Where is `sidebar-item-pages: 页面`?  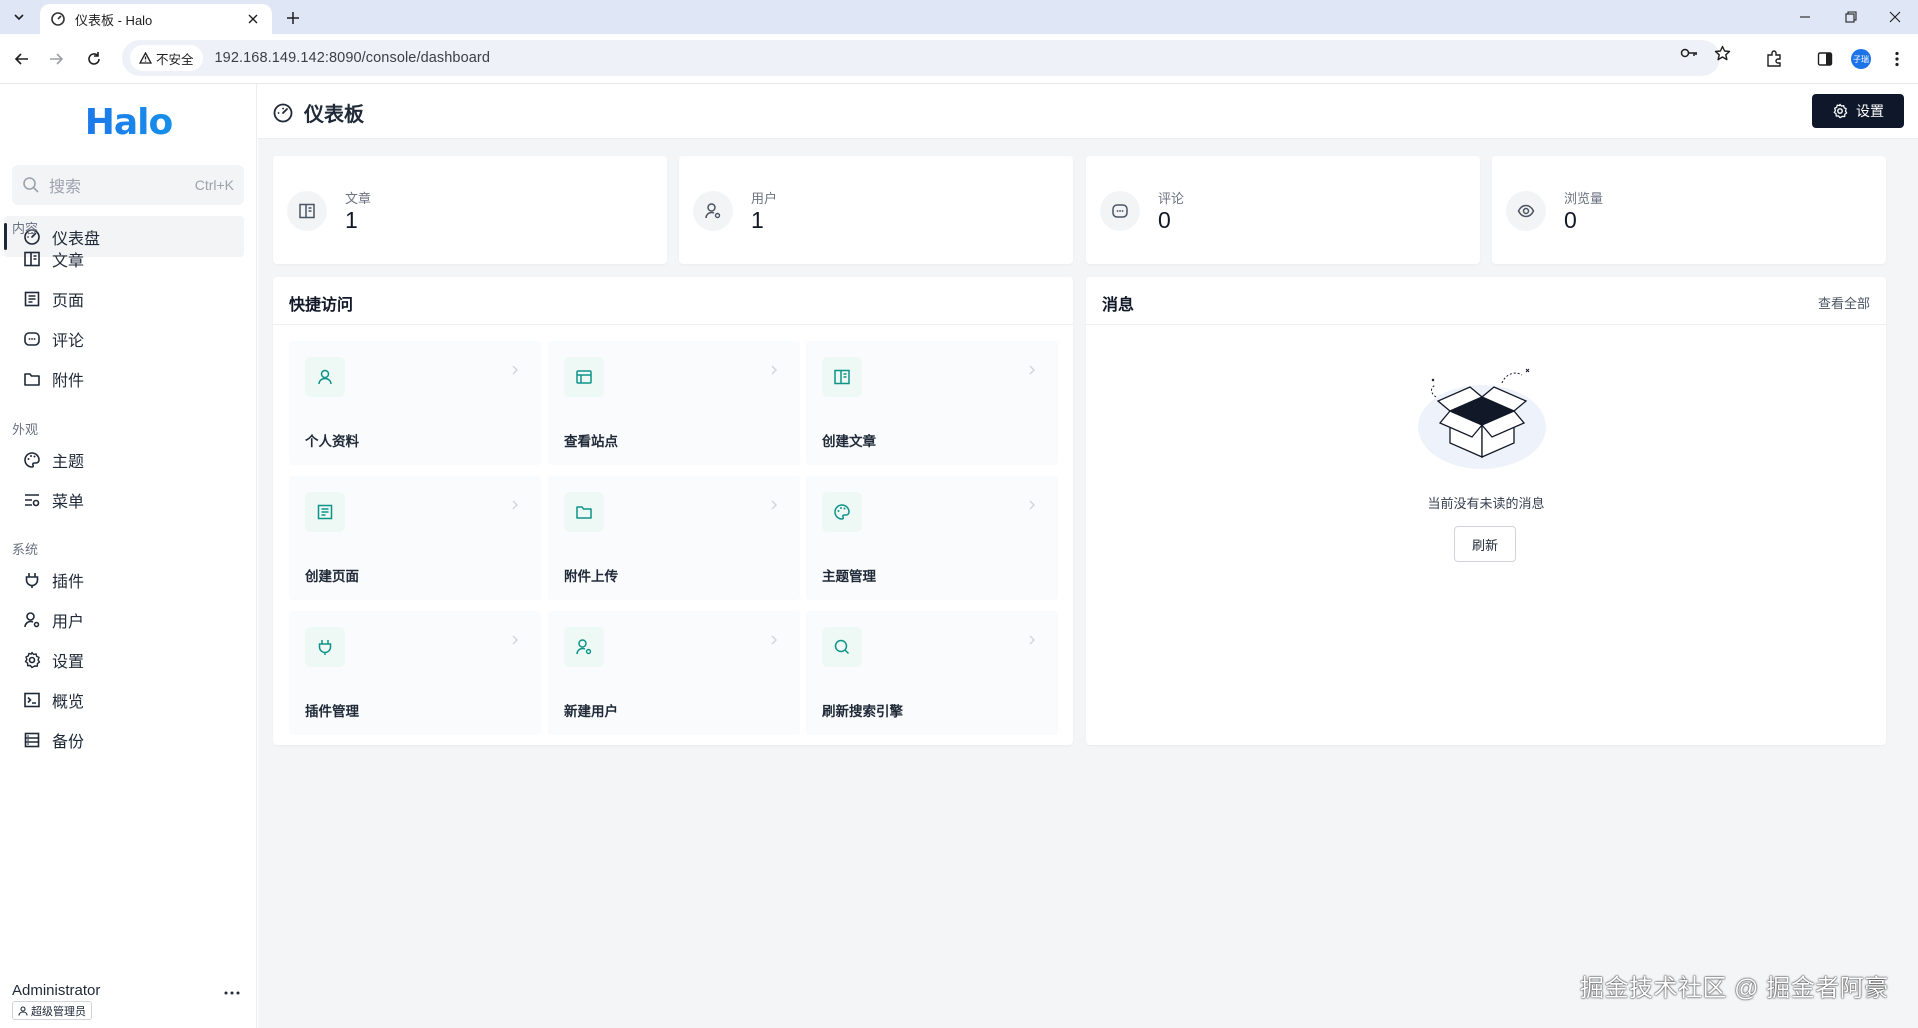 sidebar-item-pages: 页面 is located at coordinates (124, 299).